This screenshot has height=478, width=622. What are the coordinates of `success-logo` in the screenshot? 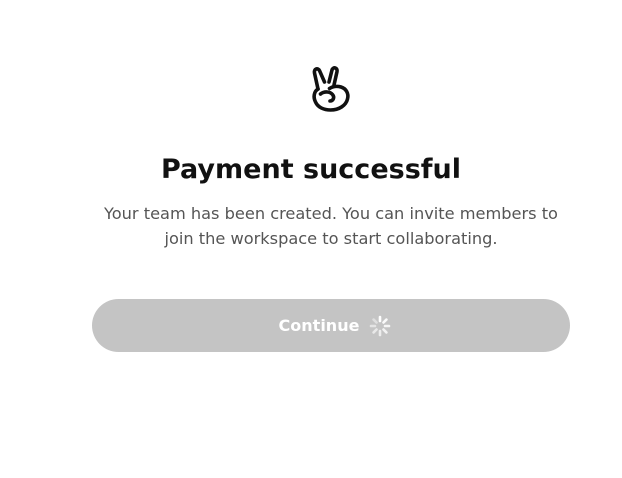 It's located at (331, 89).